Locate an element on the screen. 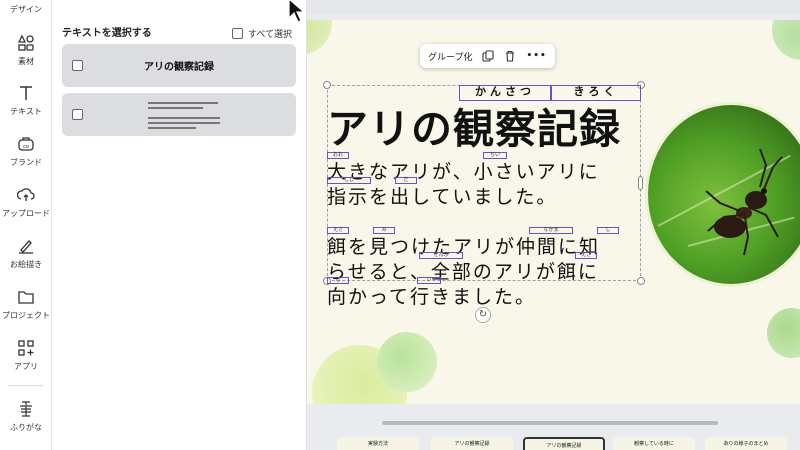 The height and width of the screenshot is (450, 800). ruby-tag: だ is located at coordinates (406, 180).